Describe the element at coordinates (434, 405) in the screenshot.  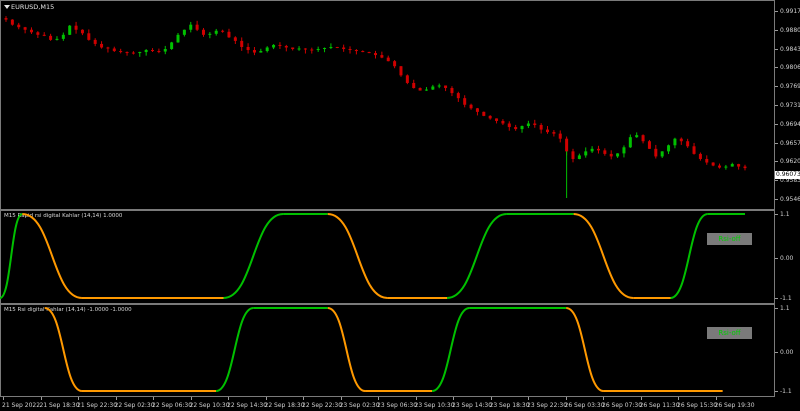
I see `time-tick-label: 23 Sep 10:30` at that location.